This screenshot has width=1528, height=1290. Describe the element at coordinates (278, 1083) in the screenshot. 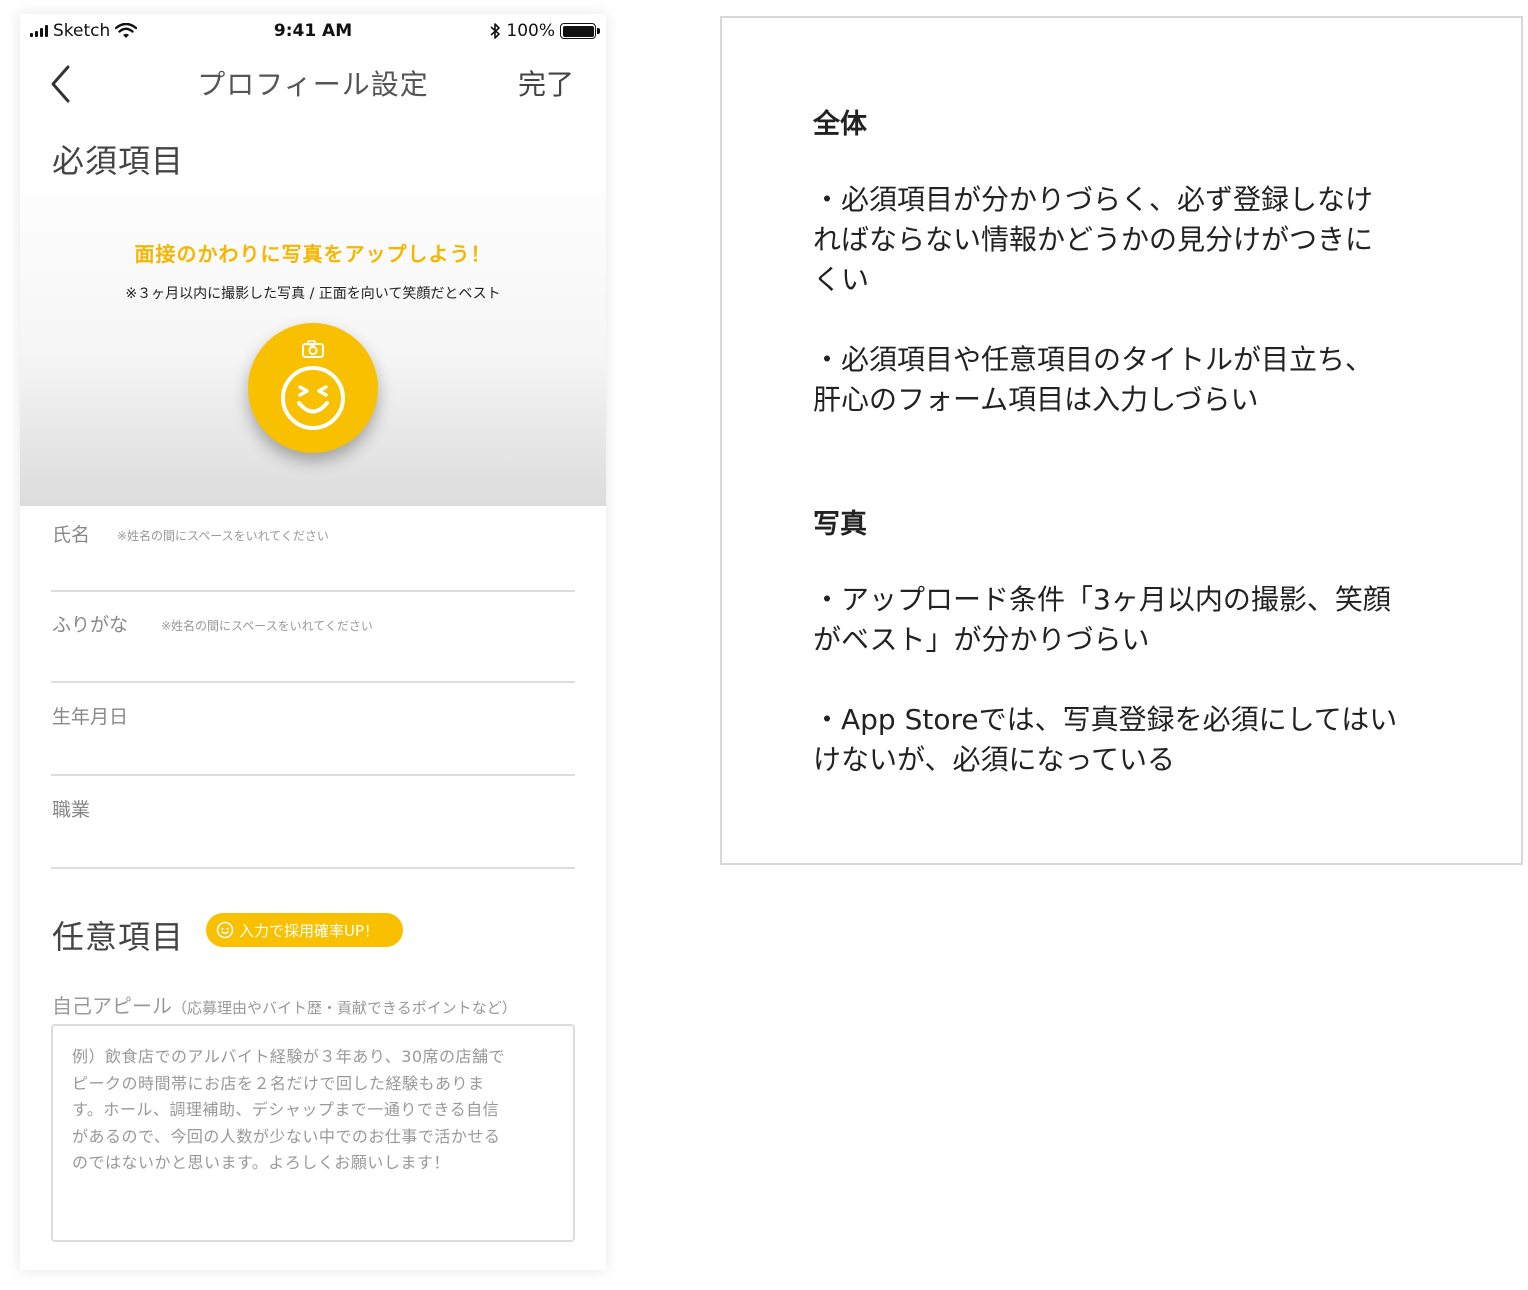

I see `placeholder-line: ピークの時間帯にお店を２名だけで回した経験もありま` at that location.